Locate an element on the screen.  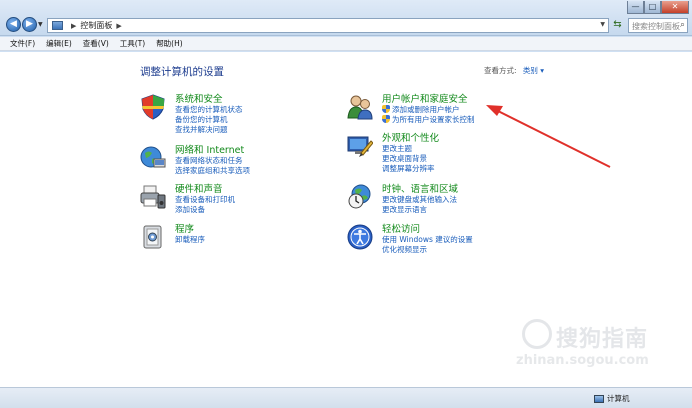
search-placeholder: 搜索控制面板 is located at coordinates (656, 26).